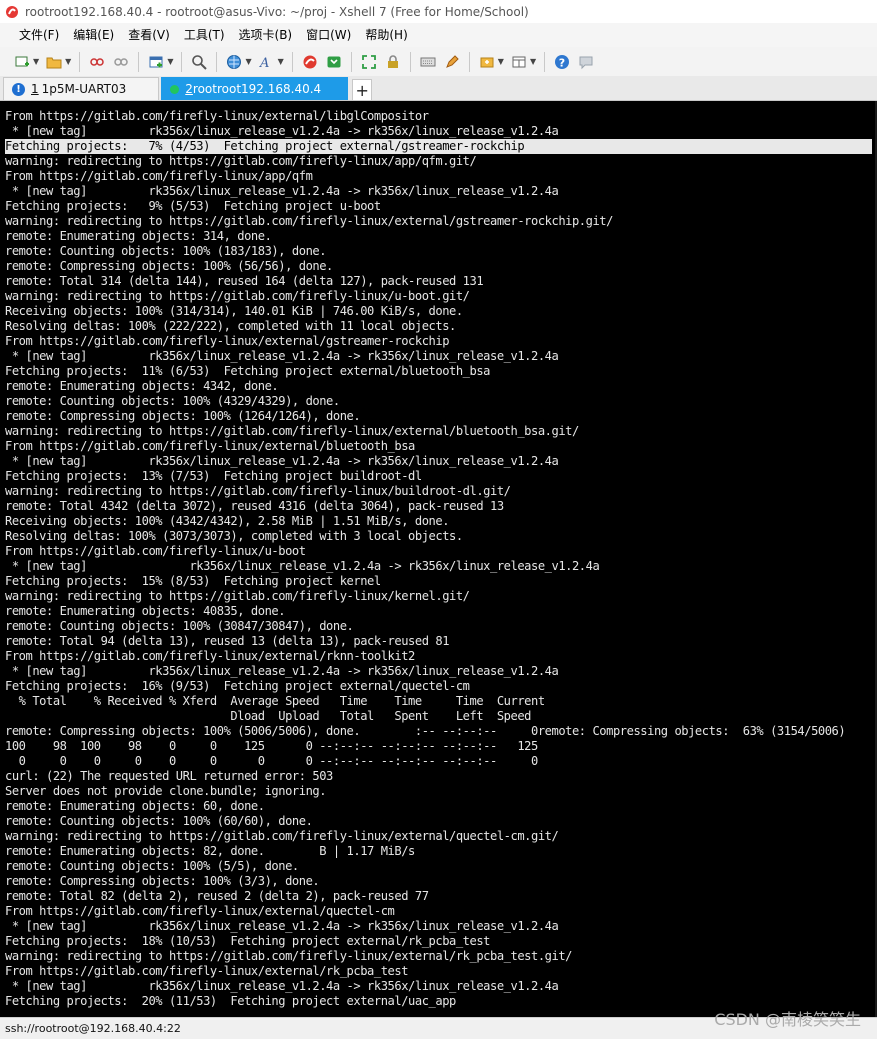 The image size is (877, 1039). What do you see at coordinates (175, 89) in the screenshot?
I see `connected-icon` at bounding box center [175, 89].